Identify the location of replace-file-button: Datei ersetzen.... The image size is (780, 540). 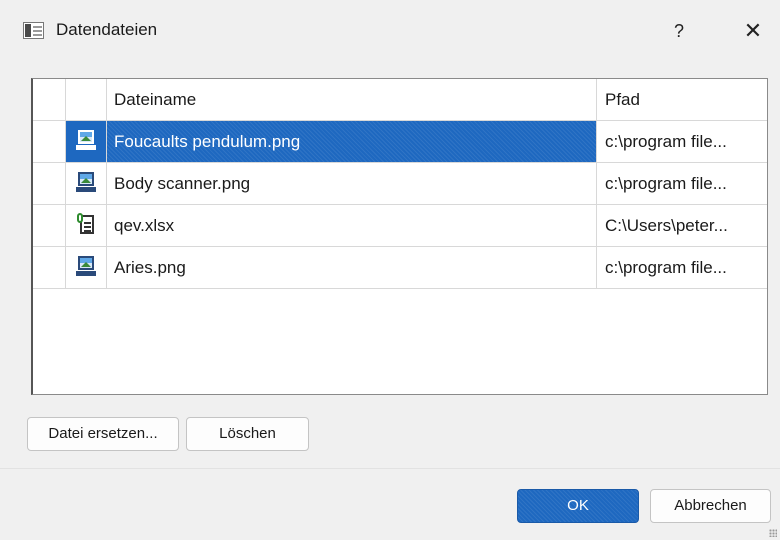
(103, 434).